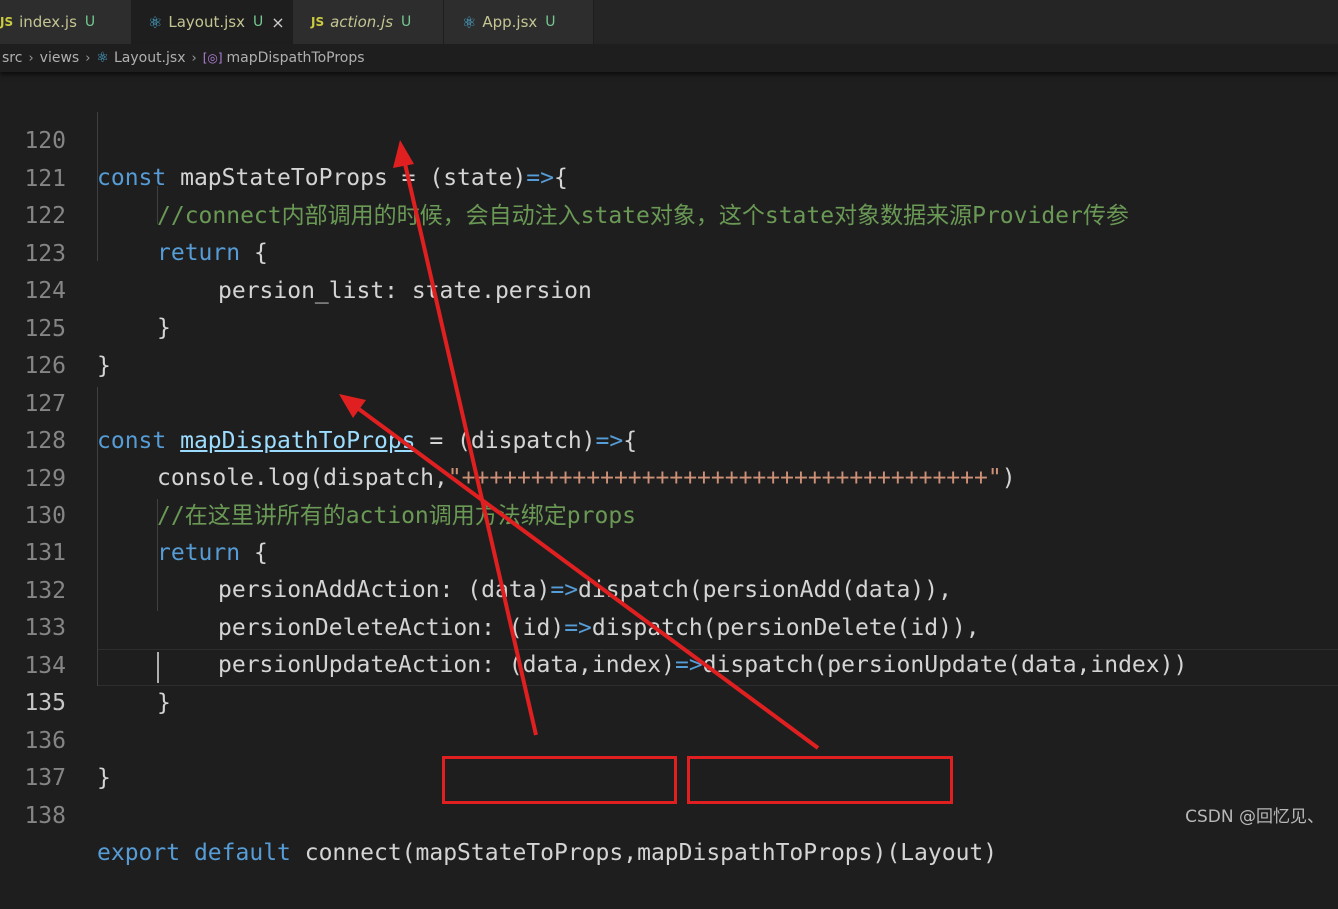  I want to click on line-code: persion_list: state.persion, so click(405, 291).